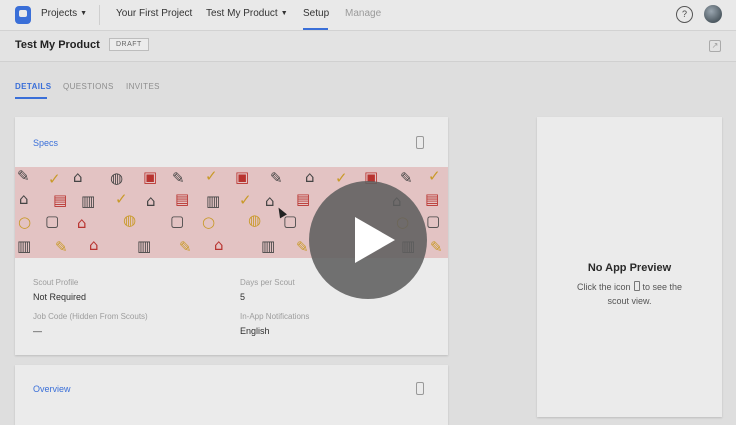 The image size is (736, 425). I want to click on tab-manage: Manage, so click(363, 13).